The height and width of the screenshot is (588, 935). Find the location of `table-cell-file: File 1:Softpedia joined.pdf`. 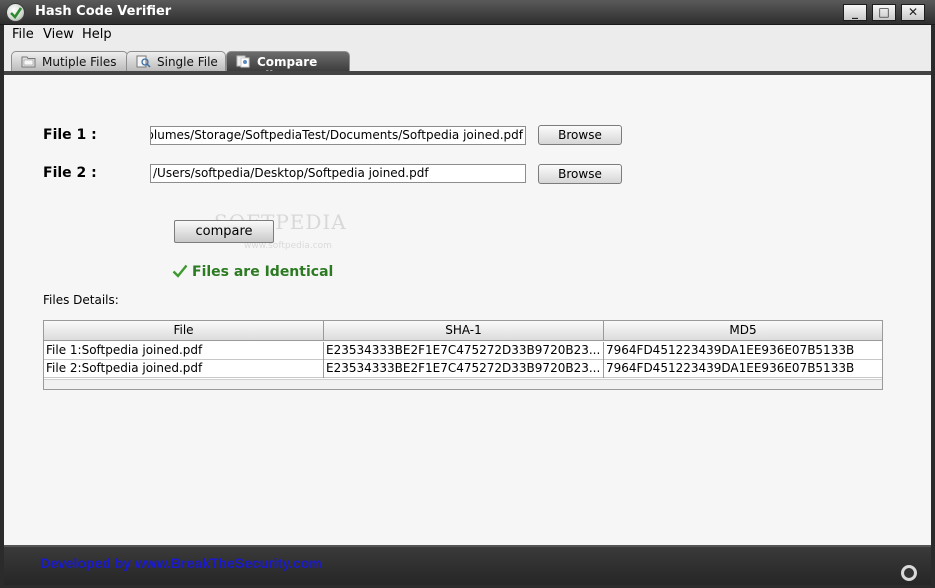

table-cell-file: File 1:Softpedia joined.pdf is located at coordinates (184, 351).